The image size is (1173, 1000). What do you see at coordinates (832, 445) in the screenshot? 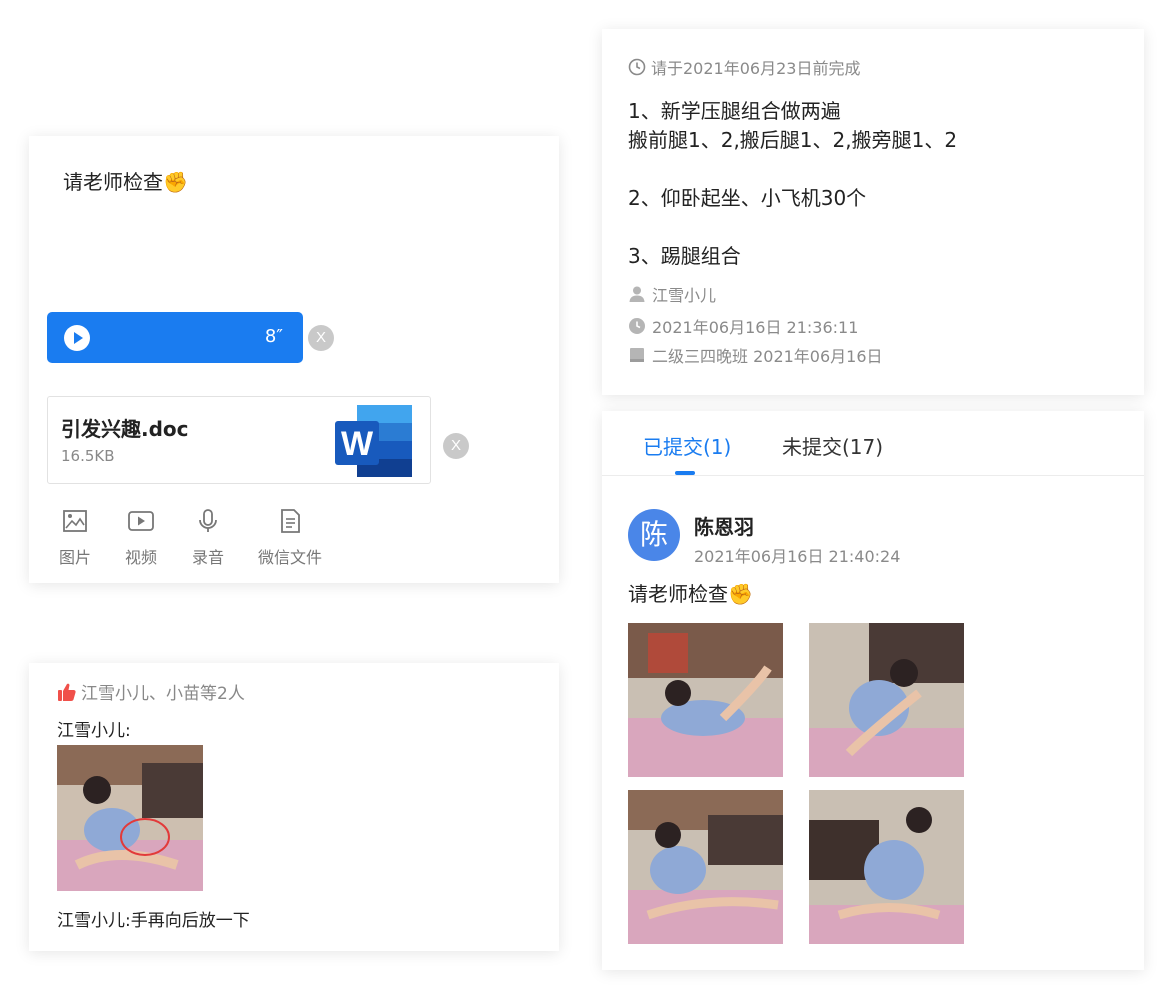
I see `tab-not-submitted: 未提交(17)` at bounding box center [832, 445].